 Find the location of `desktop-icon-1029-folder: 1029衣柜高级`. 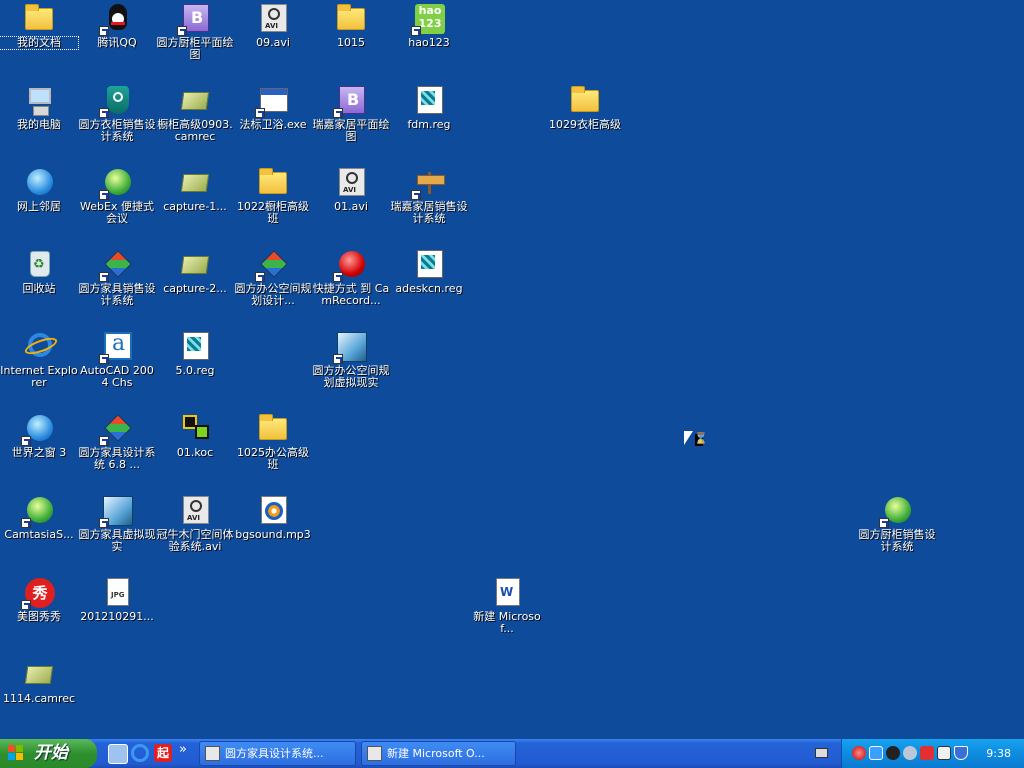

desktop-icon-1029-folder: 1029衣柜高级 is located at coordinates (585, 107).